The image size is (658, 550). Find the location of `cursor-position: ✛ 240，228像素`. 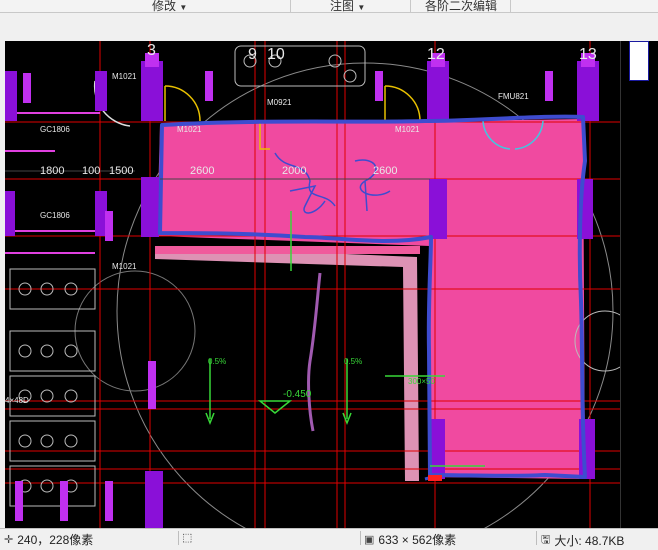

cursor-position: ✛ 240，228像素 is located at coordinates (49, 540).